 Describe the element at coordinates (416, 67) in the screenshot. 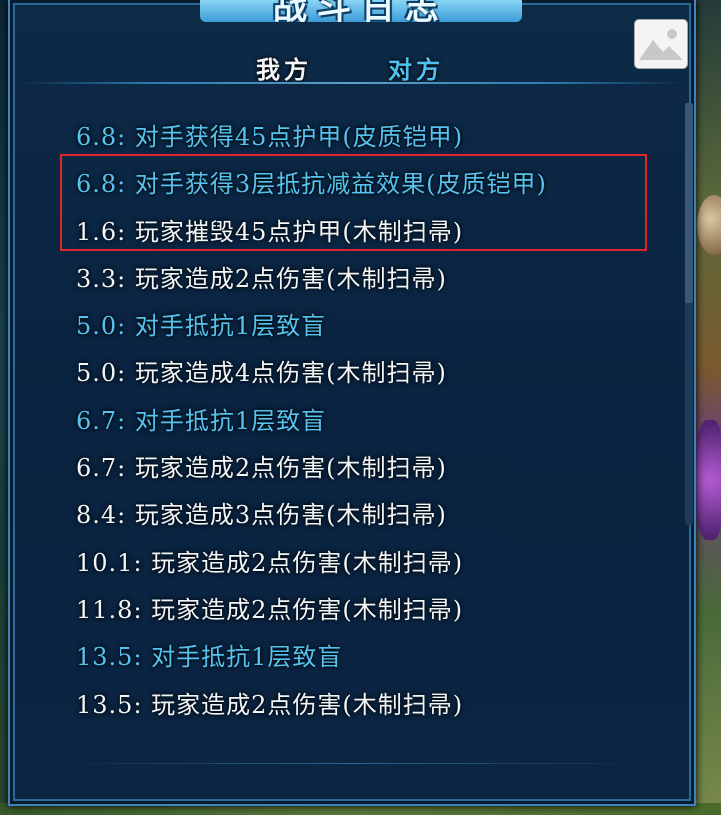

I see `tab-opponent-side: 对方` at that location.